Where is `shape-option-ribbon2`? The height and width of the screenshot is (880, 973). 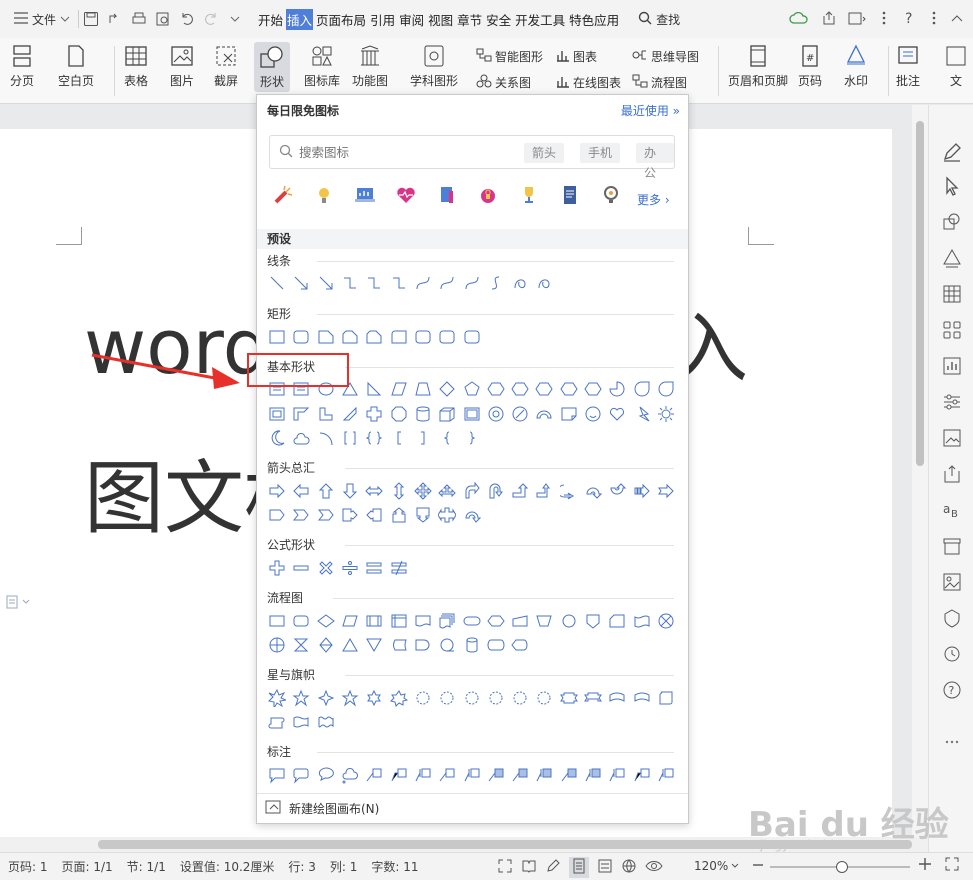 shape-option-ribbon2 is located at coordinates (593, 698).